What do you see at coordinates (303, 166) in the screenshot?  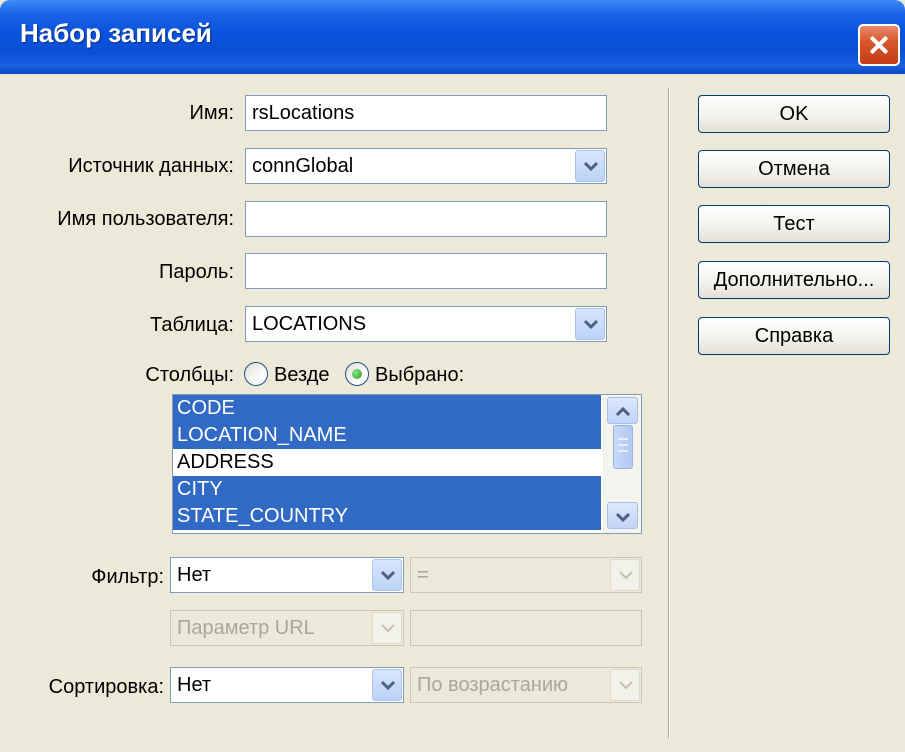 I see `datasource-value: connGlobal` at bounding box center [303, 166].